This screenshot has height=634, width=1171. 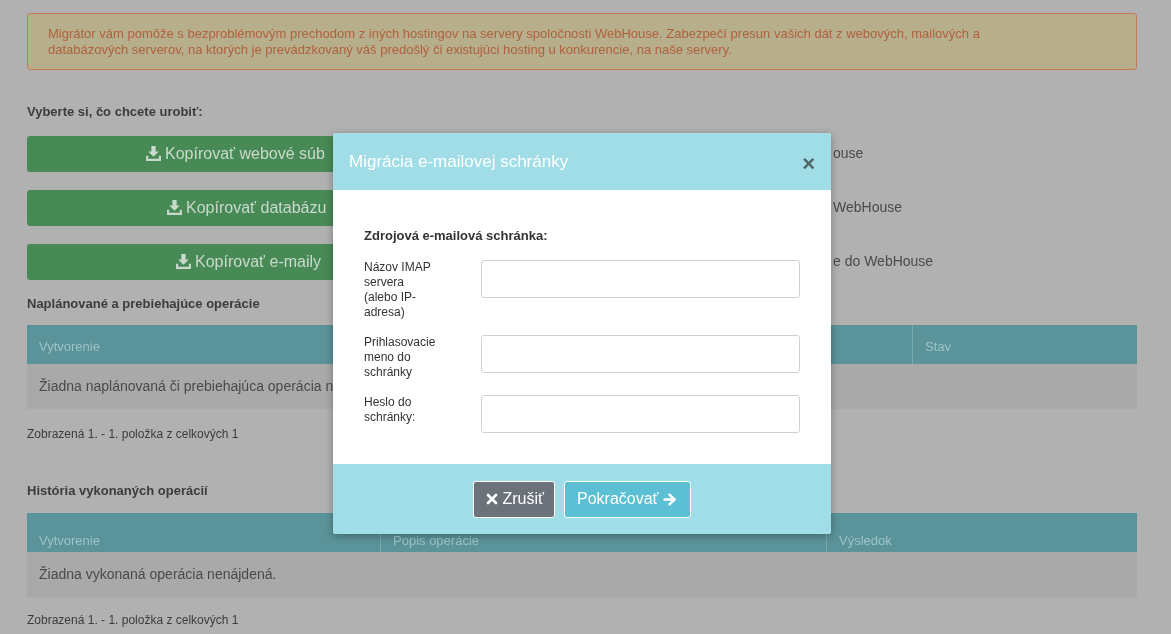 What do you see at coordinates (456, 236) in the screenshot?
I see `form-heading: Zdrojová e-mailová schránka:` at bounding box center [456, 236].